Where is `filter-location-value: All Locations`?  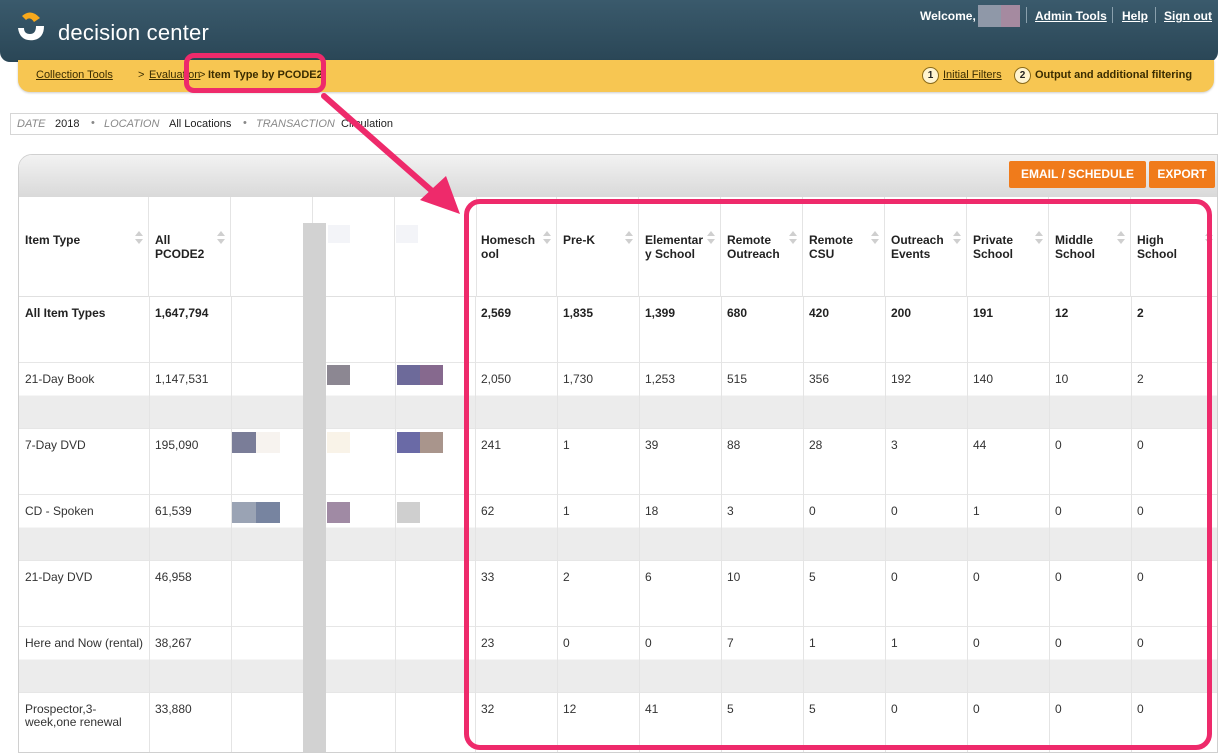
filter-location-value: All Locations is located at coordinates (200, 124).